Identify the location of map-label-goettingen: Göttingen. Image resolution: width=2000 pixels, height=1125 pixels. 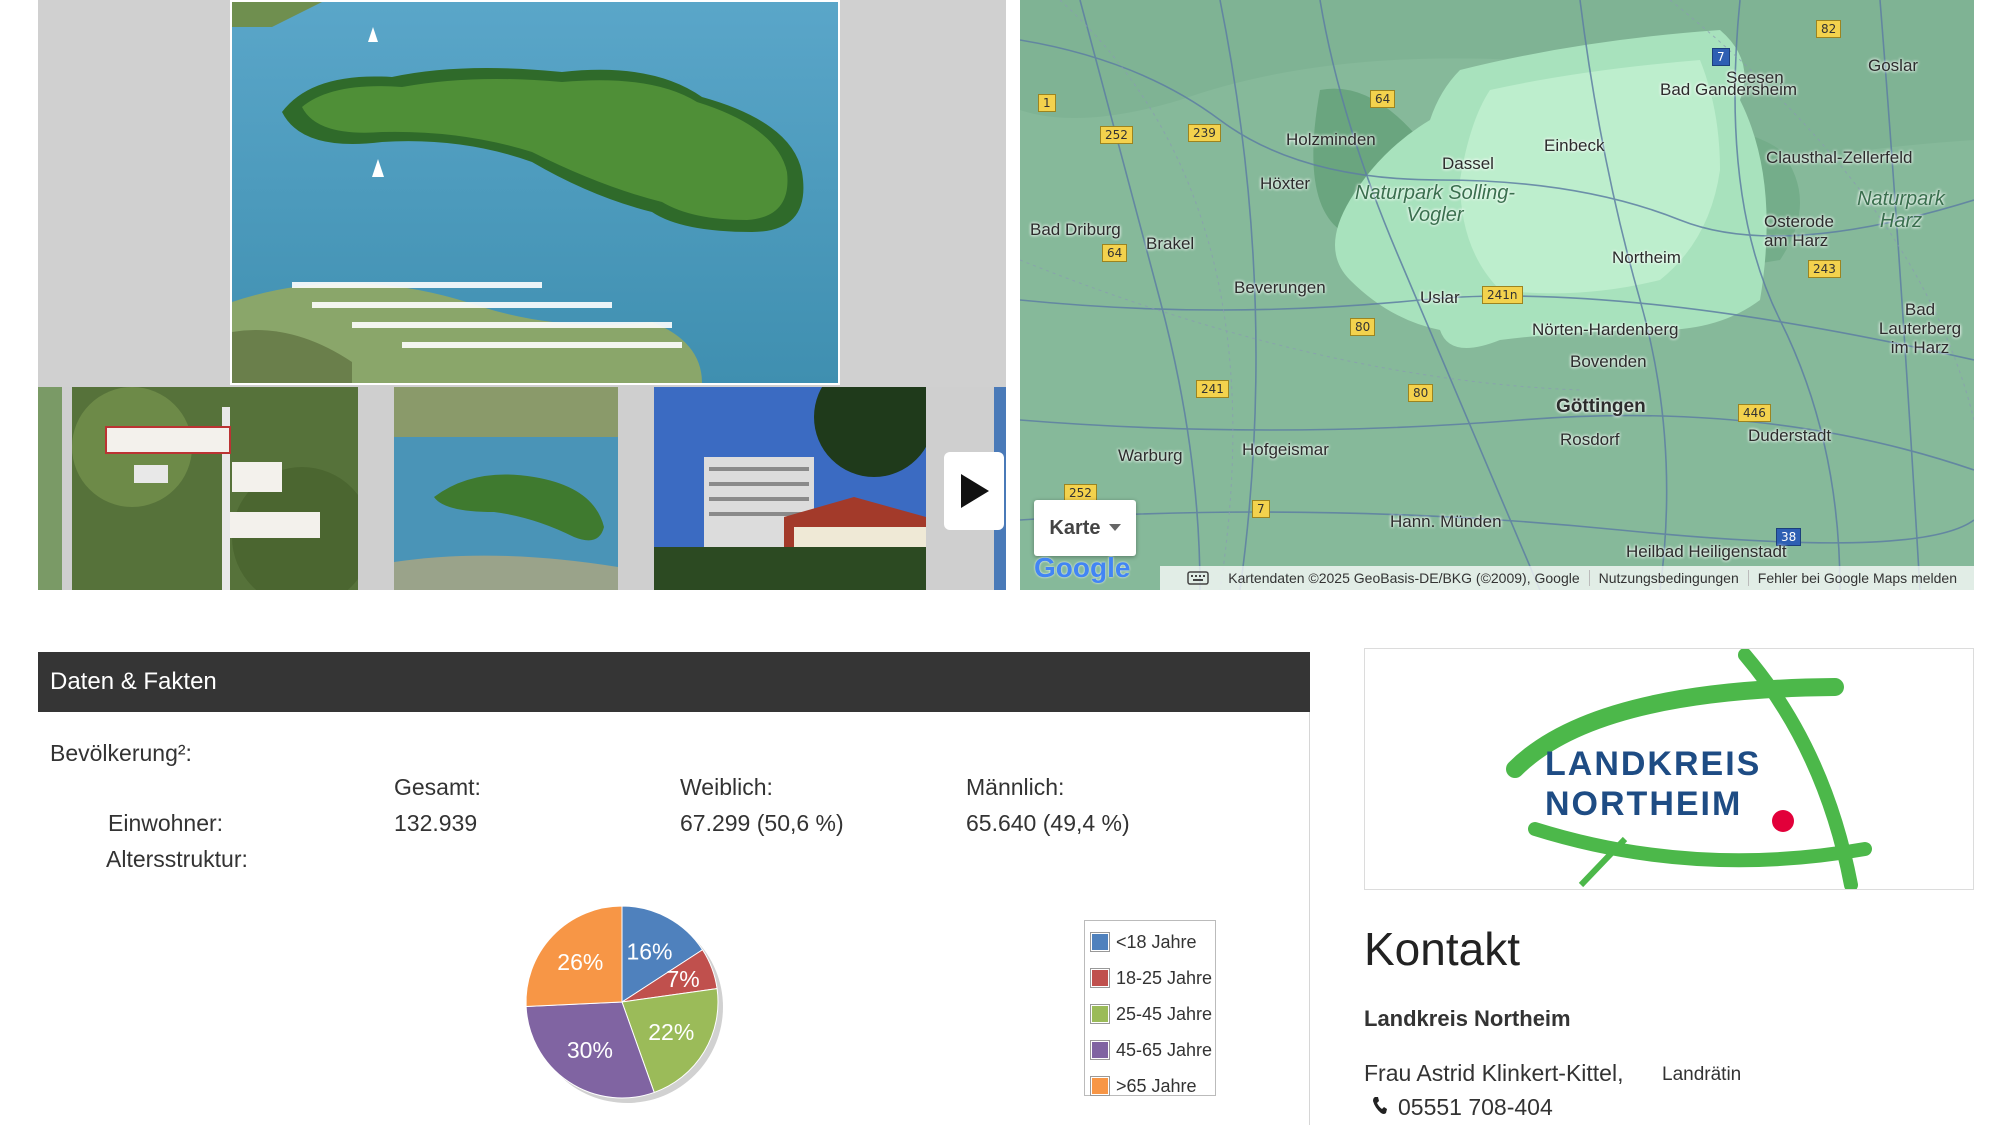
(1601, 406).